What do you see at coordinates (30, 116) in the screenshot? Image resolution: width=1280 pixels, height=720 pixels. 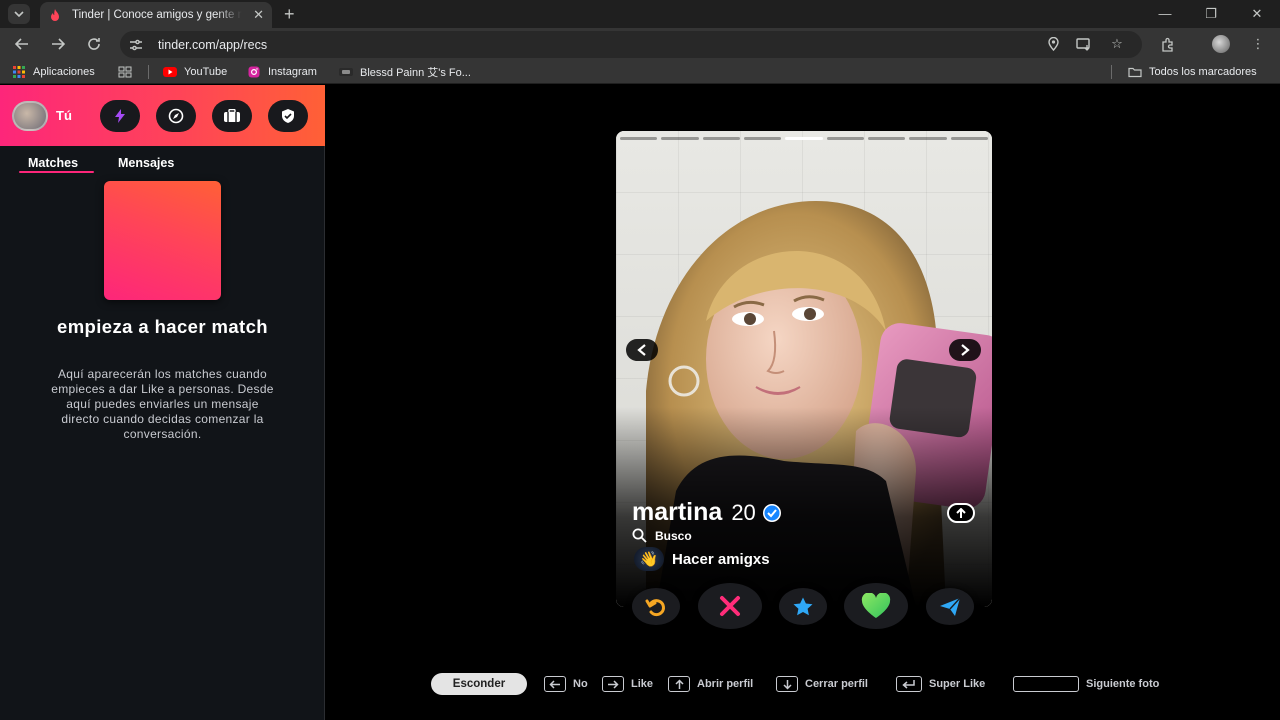 I see `avatar` at bounding box center [30, 116].